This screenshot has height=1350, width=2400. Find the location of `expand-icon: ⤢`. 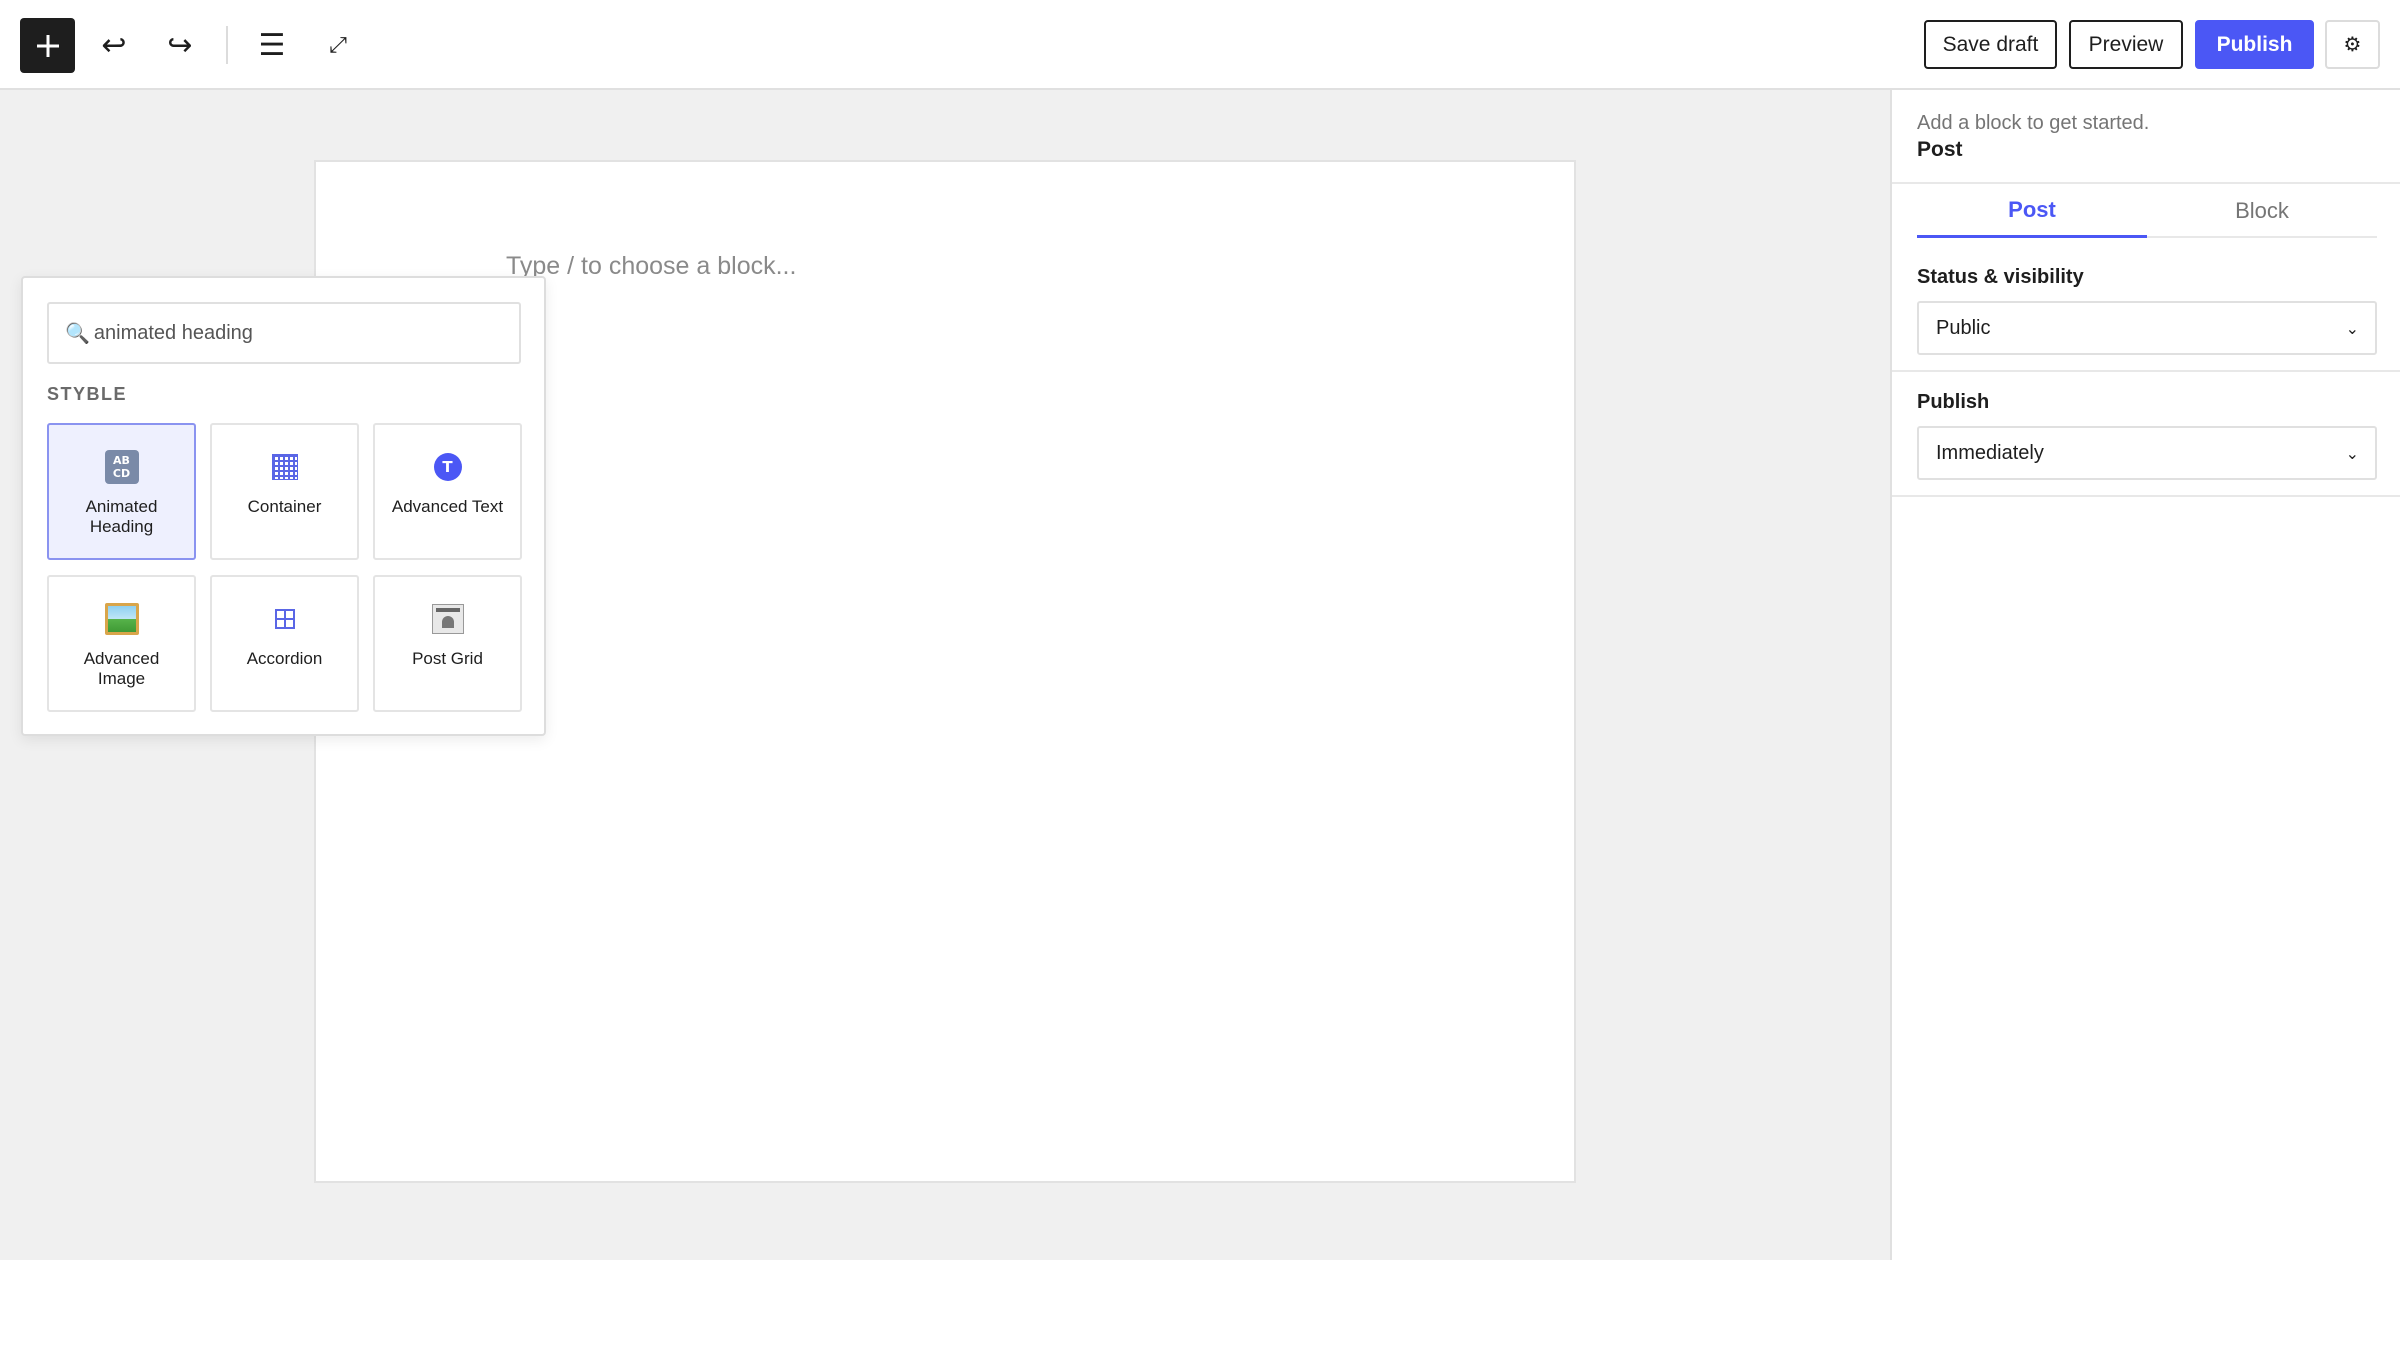

expand-icon: ⤢ is located at coordinates (338, 45).